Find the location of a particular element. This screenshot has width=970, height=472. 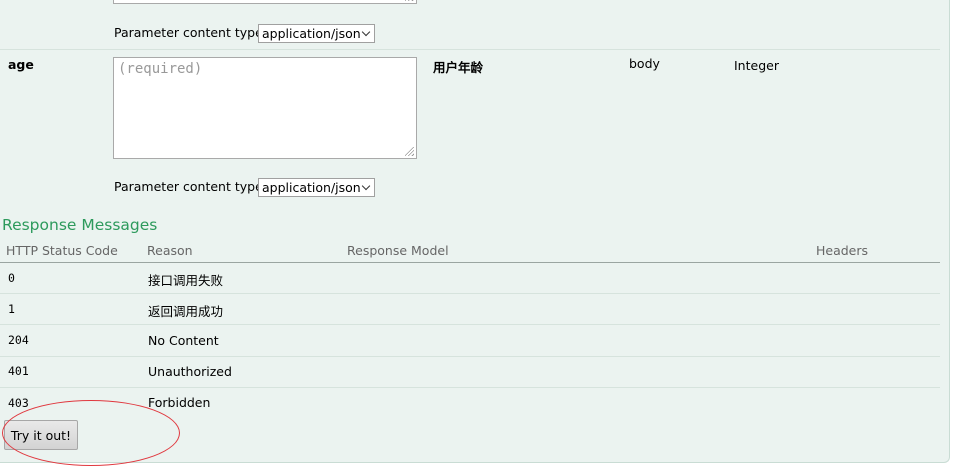

age-value-textarea: (required) is located at coordinates (265, 108).